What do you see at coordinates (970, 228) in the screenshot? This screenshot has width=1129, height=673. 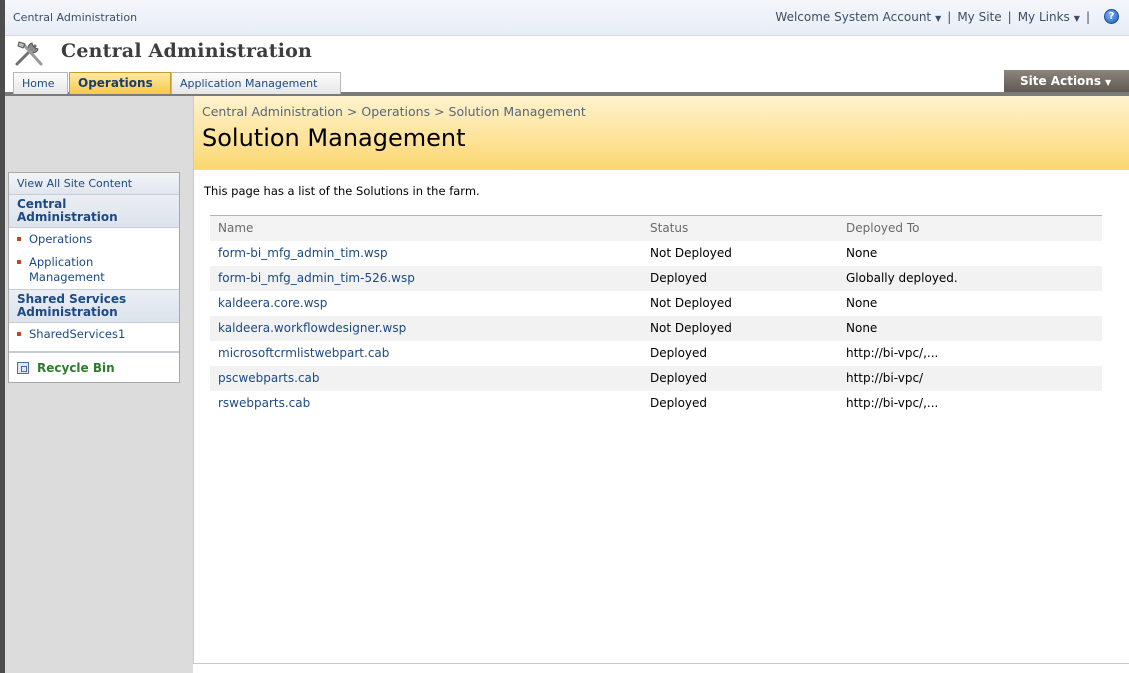 I see `column-header-deployed-to: Deployed To` at bounding box center [970, 228].